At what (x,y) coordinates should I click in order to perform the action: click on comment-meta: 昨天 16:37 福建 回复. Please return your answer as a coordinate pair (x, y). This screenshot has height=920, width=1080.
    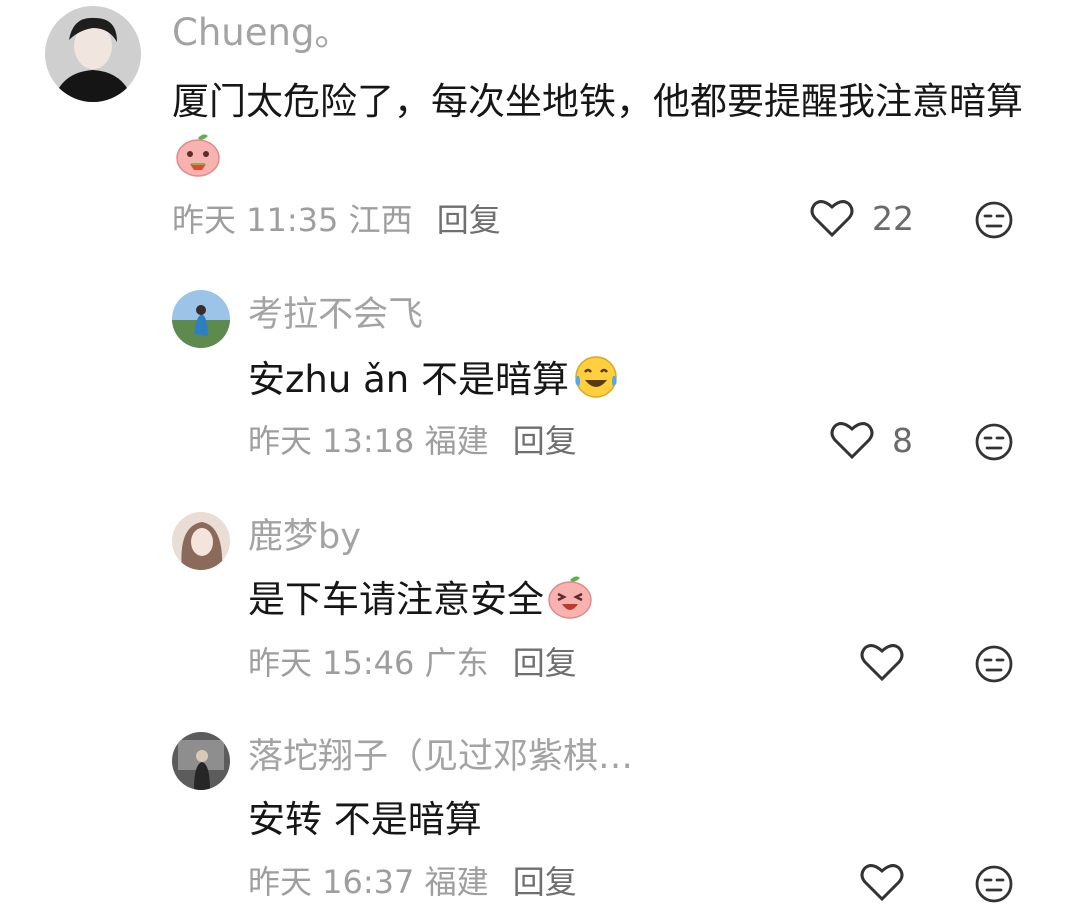
    Looking at the image, I should click on (412, 882).